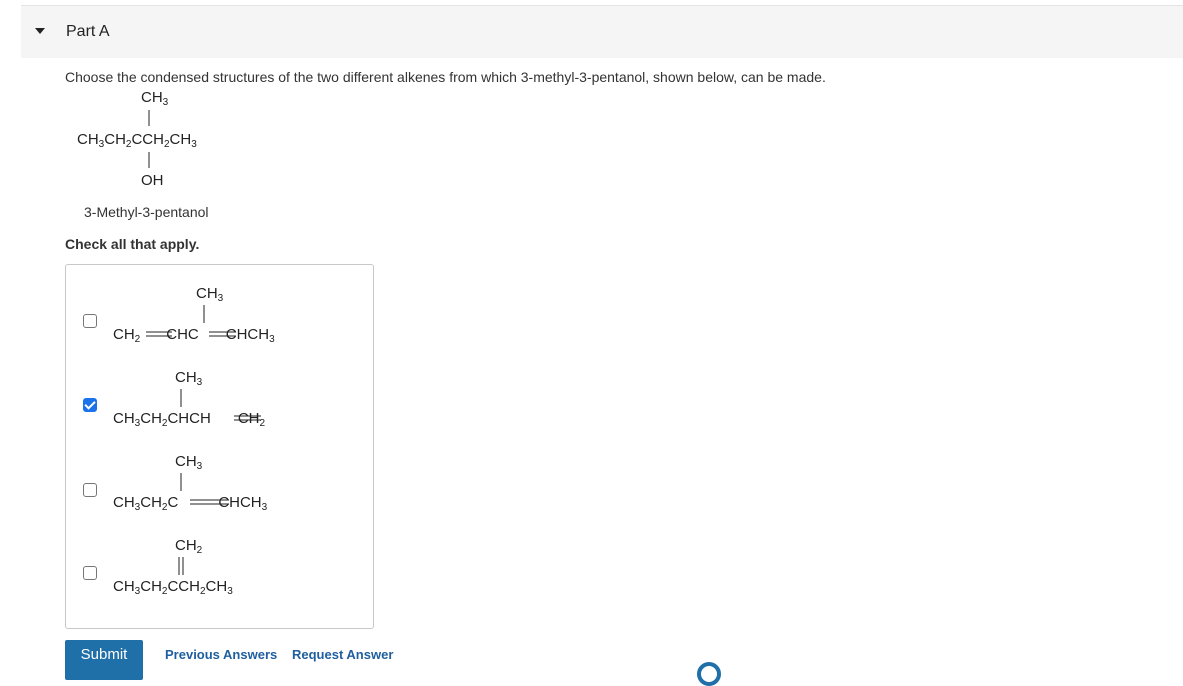 The image size is (1183, 686). Describe the element at coordinates (88, 31) in the screenshot. I see `part-title: Part A` at that location.